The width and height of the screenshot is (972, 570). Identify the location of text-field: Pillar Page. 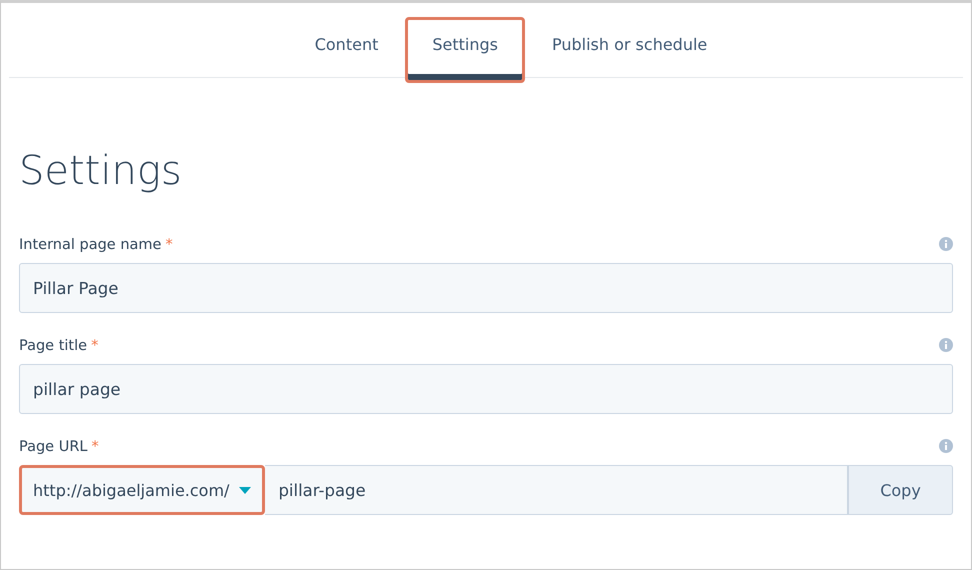
(486, 288).